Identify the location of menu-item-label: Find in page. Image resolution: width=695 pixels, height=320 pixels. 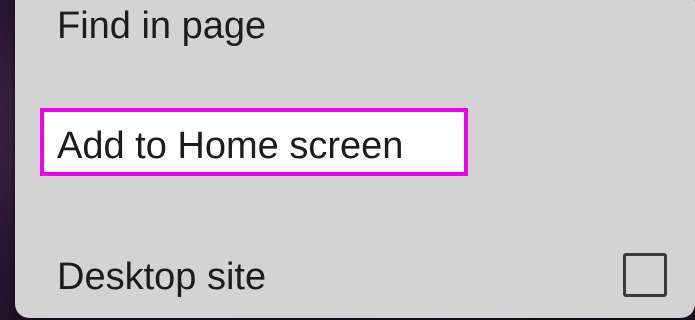
(162, 26).